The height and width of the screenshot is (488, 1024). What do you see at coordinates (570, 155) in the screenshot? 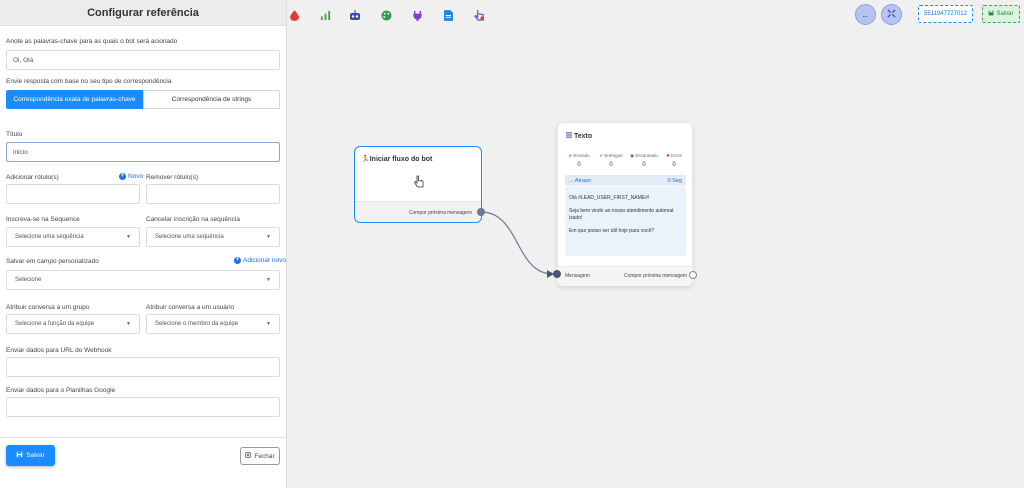
I see `send-icon: ➤` at bounding box center [570, 155].